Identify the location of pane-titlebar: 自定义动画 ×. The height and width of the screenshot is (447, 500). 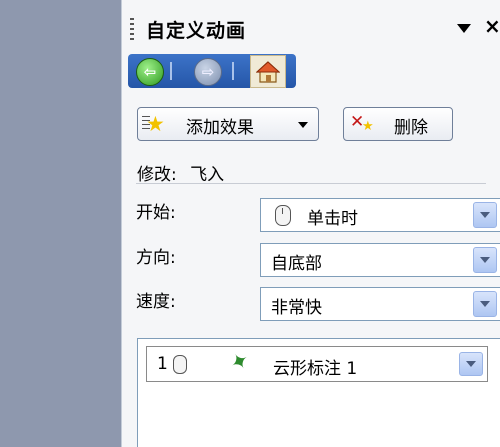
(311, 28).